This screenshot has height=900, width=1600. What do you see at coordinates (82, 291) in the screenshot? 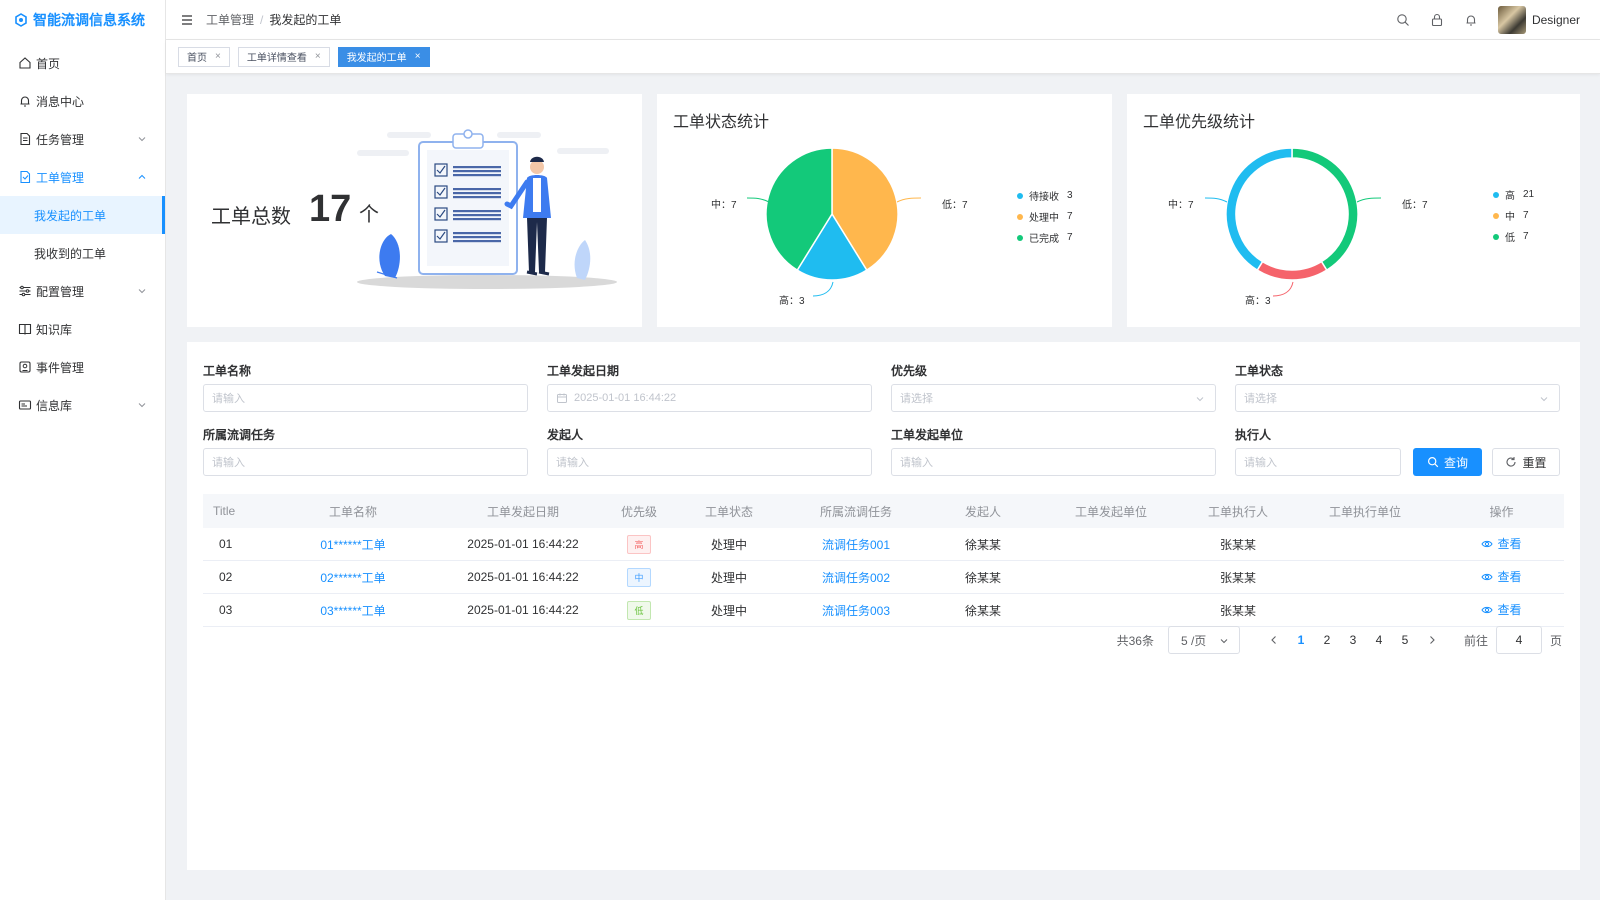
I see `sidebar-item-config: 配置管理` at bounding box center [82, 291].